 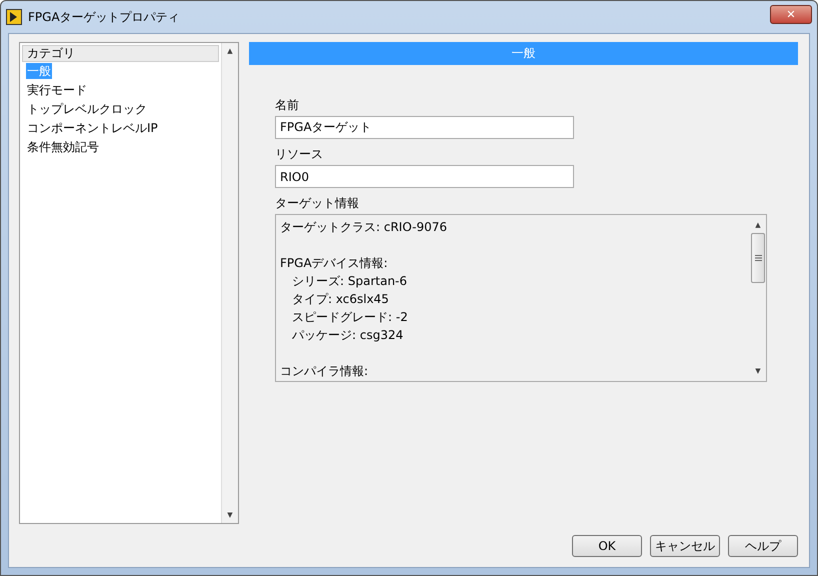 I want to click on info-line: パッケージ: csg324, so click(x=347, y=335).